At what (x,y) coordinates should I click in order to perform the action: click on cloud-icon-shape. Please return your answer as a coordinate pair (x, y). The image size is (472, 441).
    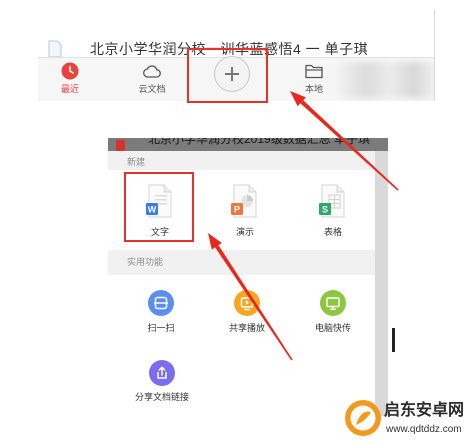
    Looking at the image, I should click on (152, 71).